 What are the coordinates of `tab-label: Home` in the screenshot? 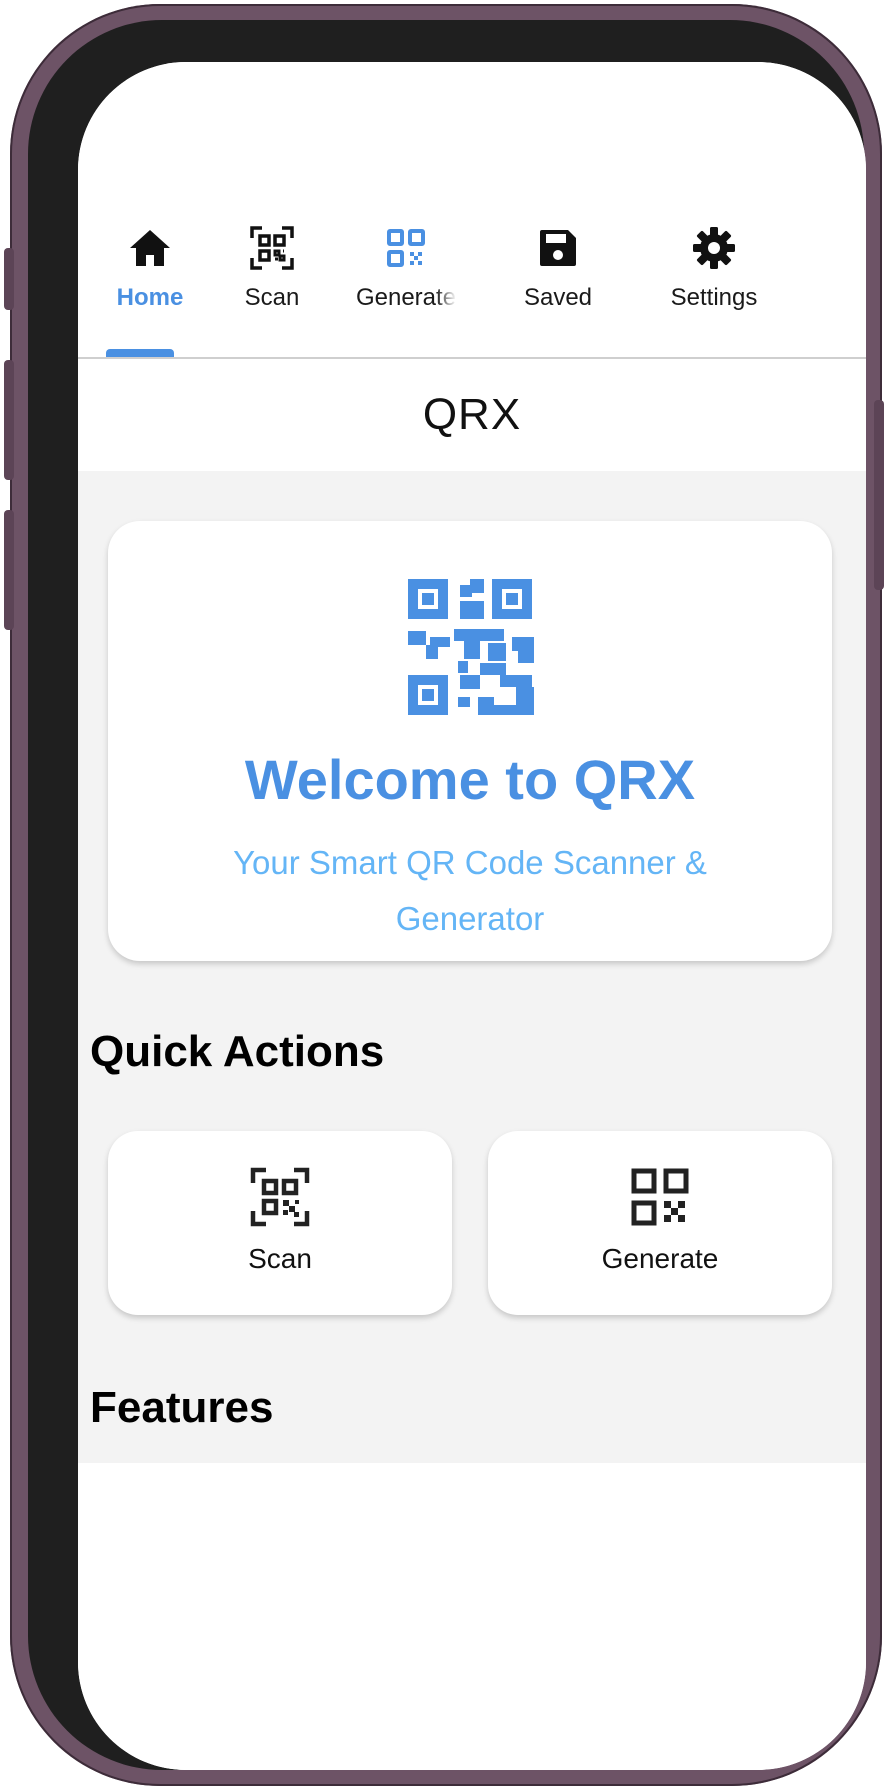 It's located at (150, 297).